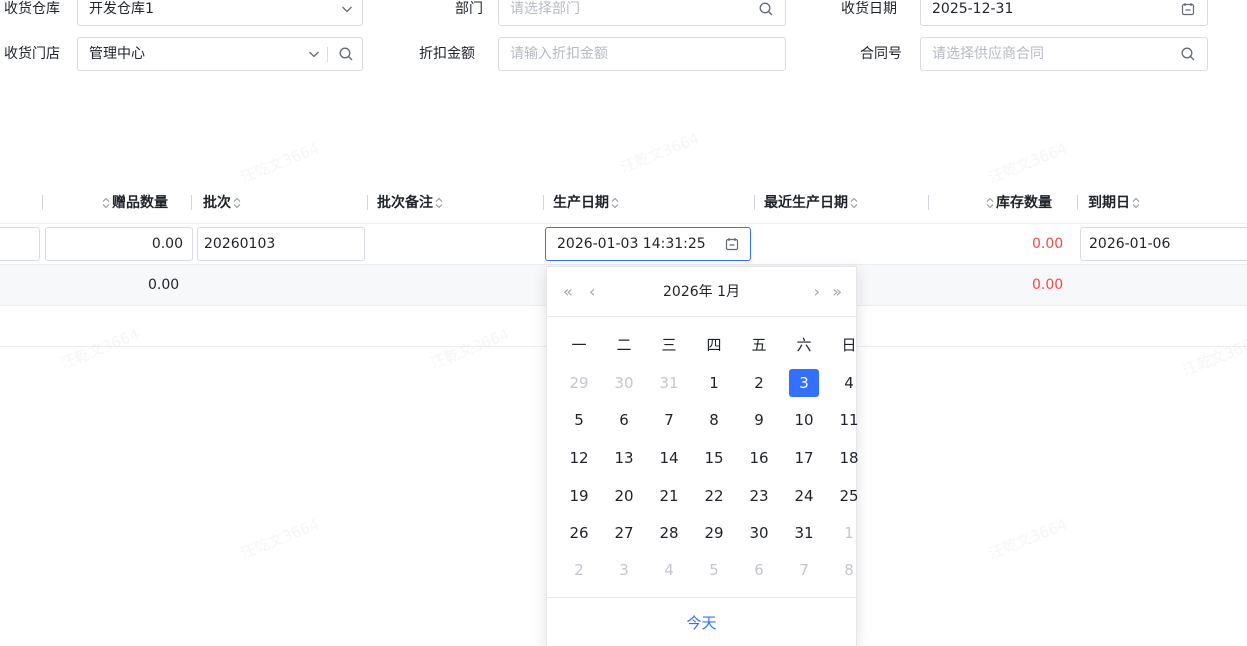  I want to click on warehouse-select: 开发仓库1, so click(220, 13).